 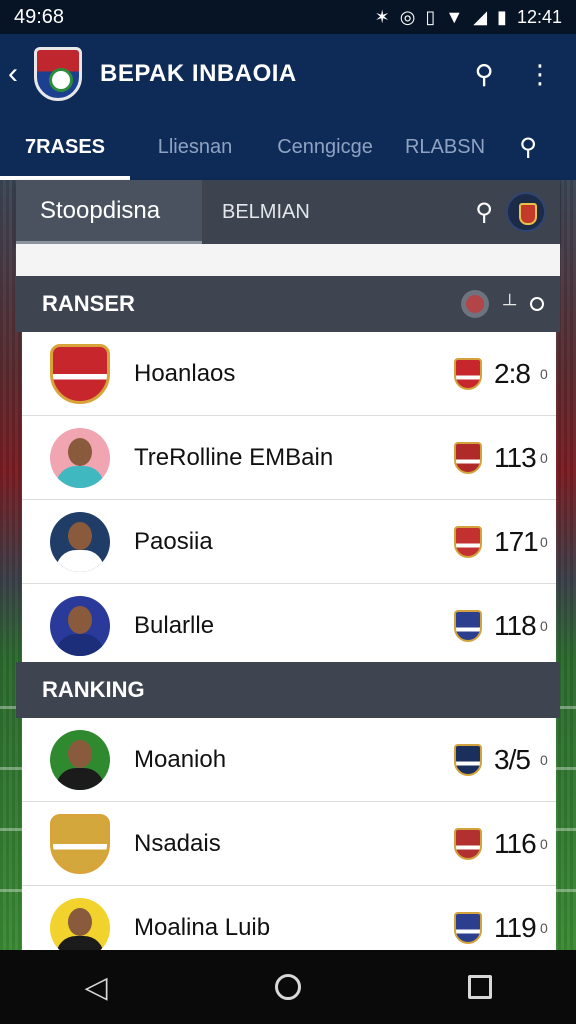 What do you see at coordinates (540, 74) in the screenshot?
I see `more-vert-icon: ⋮` at bounding box center [540, 74].